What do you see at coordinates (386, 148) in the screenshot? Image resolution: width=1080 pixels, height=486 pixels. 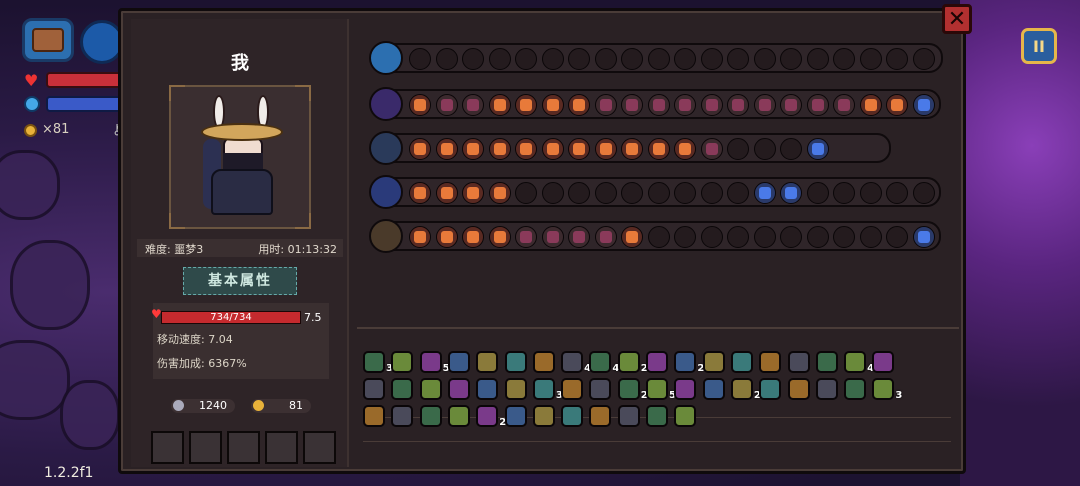 I see `ice-staff-icon` at bounding box center [386, 148].